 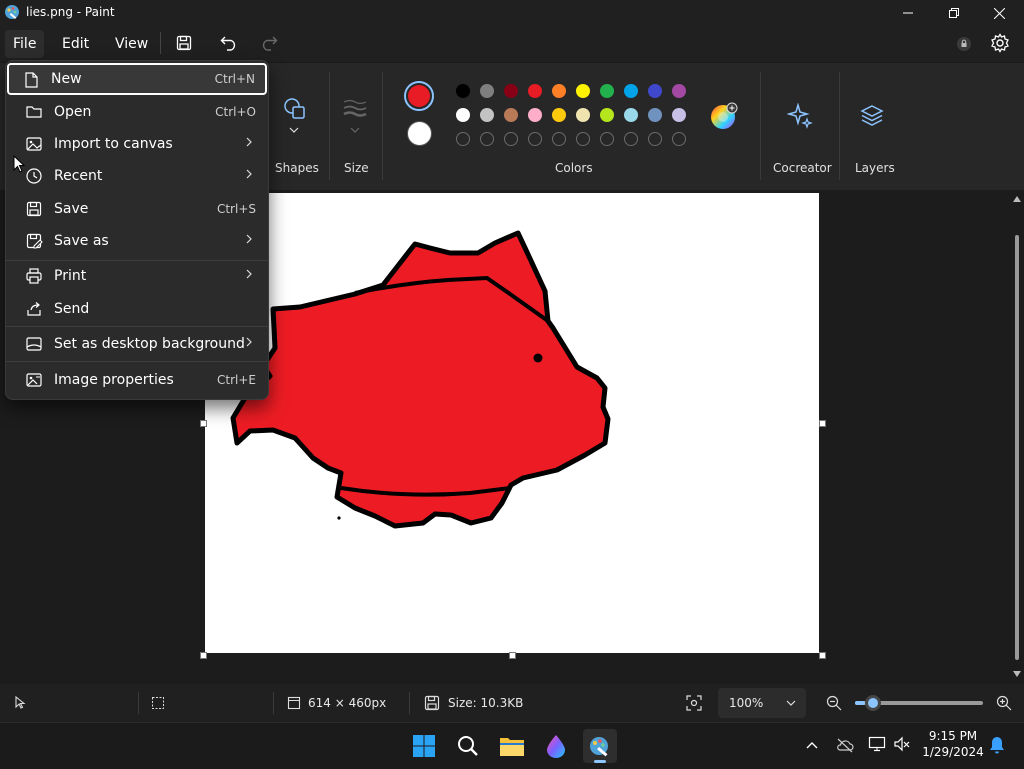 What do you see at coordinates (131, 44) in the screenshot?
I see `view-menu: View` at bounding box center [131, 44].